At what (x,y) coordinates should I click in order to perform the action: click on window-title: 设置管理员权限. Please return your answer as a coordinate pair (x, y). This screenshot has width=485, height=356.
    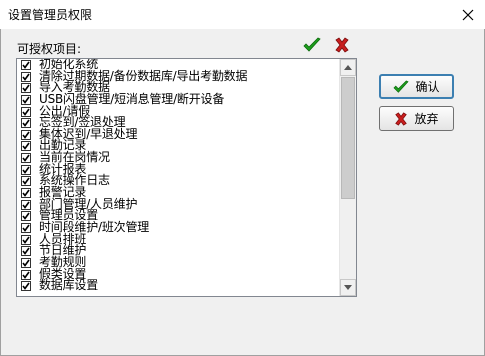
    Looking at the image, I should click on (50, 15).